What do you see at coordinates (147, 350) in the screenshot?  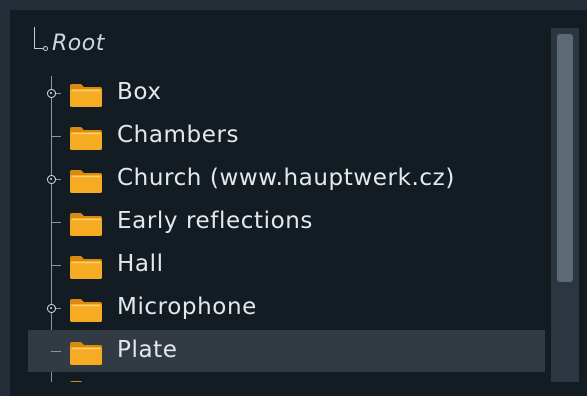 I see `tree-item-label: Plate` at bounding box center [147, 350].